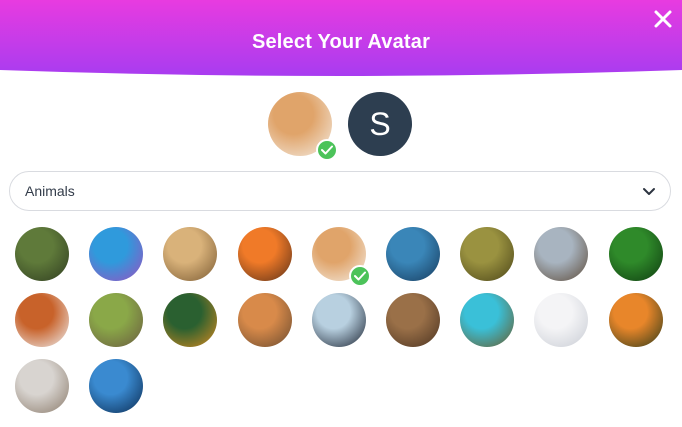 The image size is (682, 427). I want to click on avatar-option-seal-pup, so click(561, 320).